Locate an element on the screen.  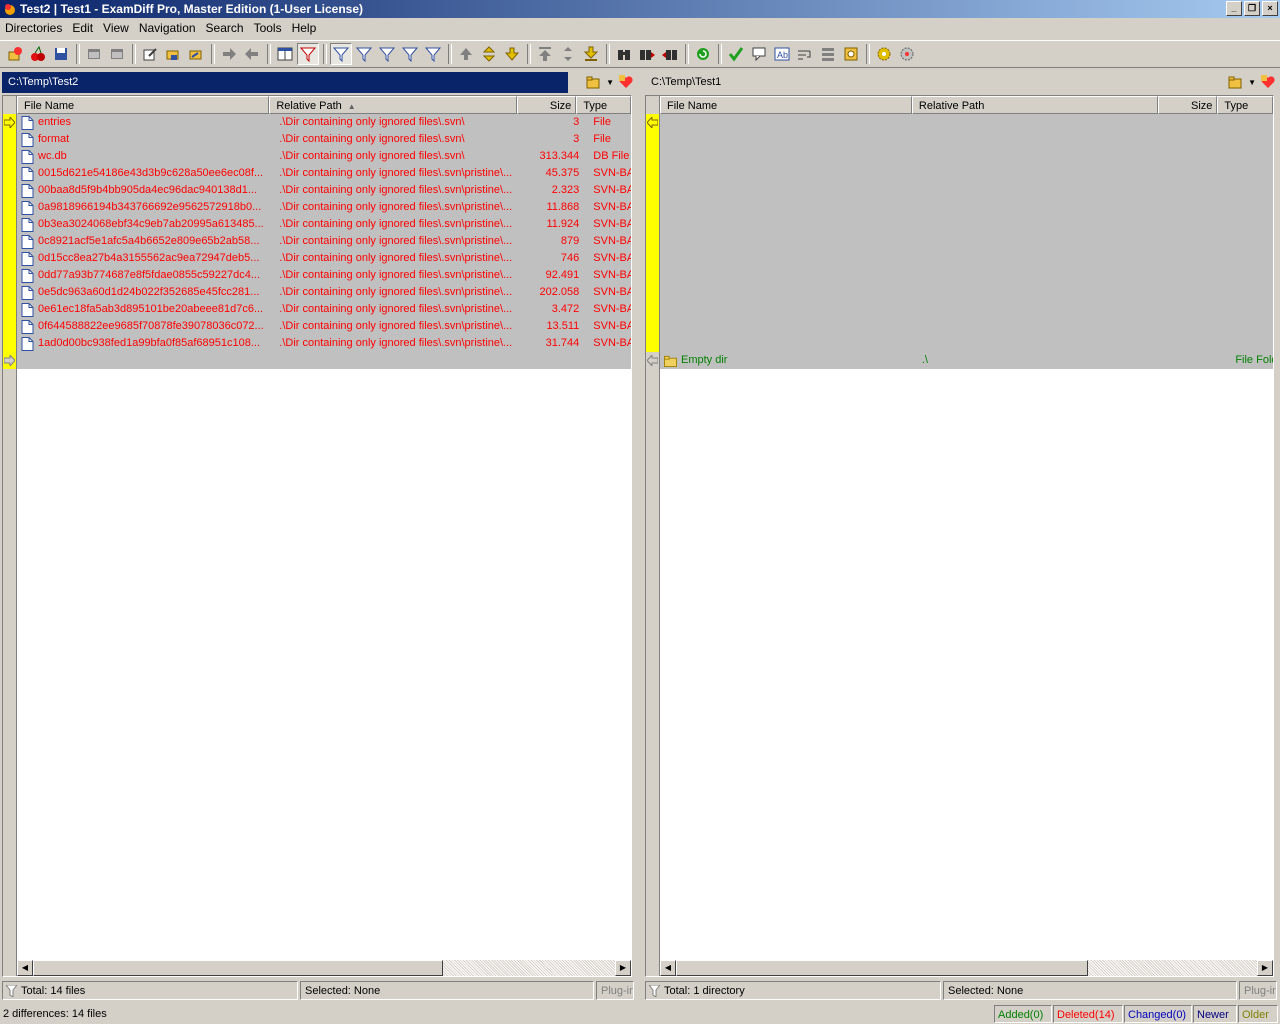
newer-badge: Newer is located at coordinates (1215, 1014).